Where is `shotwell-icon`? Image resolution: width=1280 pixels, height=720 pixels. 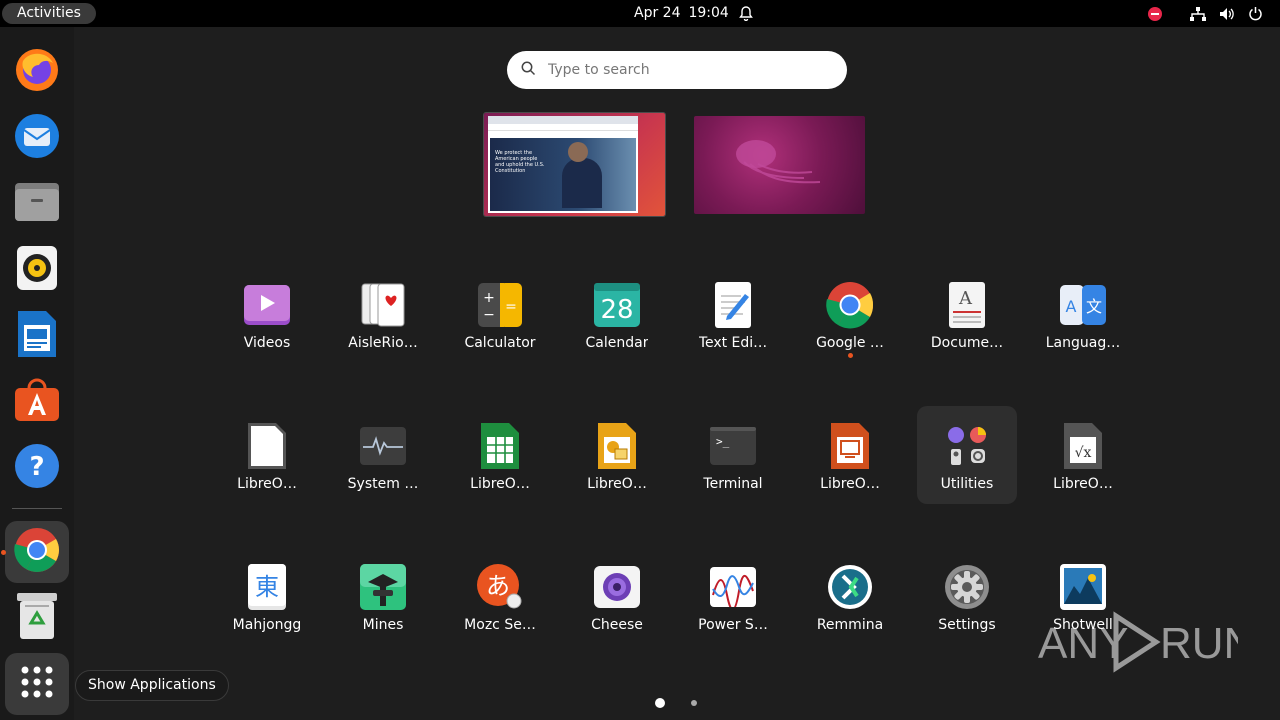
shotwell-icon is located at coordinates (1083, 587).